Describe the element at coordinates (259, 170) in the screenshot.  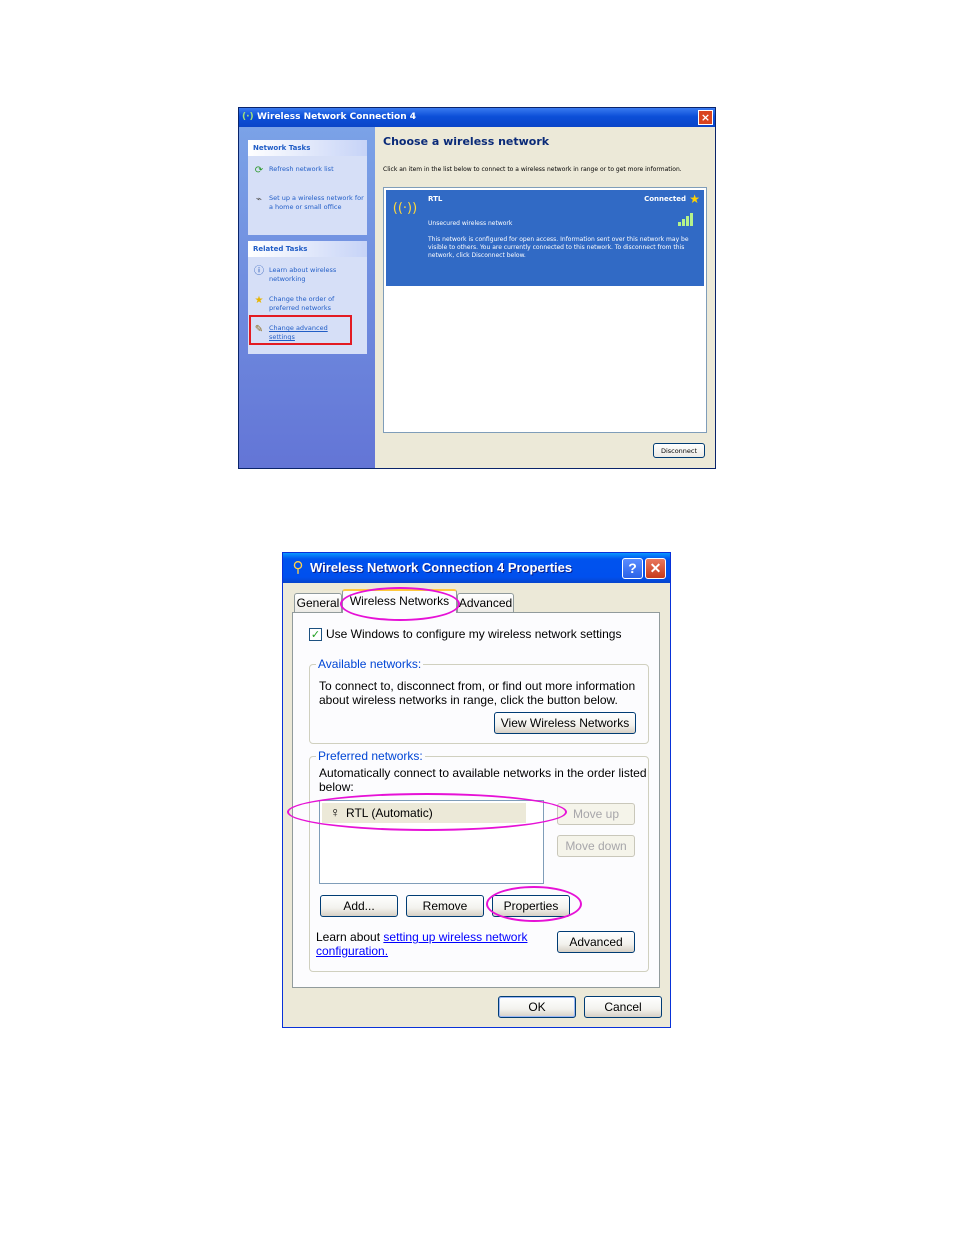
I see `refresh-icon: ⟳` at that location.